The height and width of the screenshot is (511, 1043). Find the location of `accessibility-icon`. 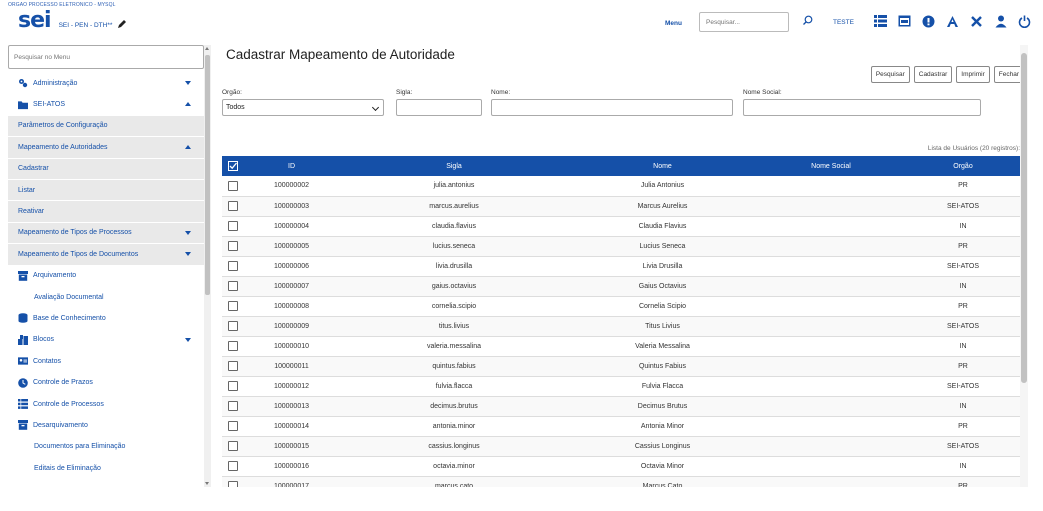

accessibility-icon is located at coordinates (952, 21).